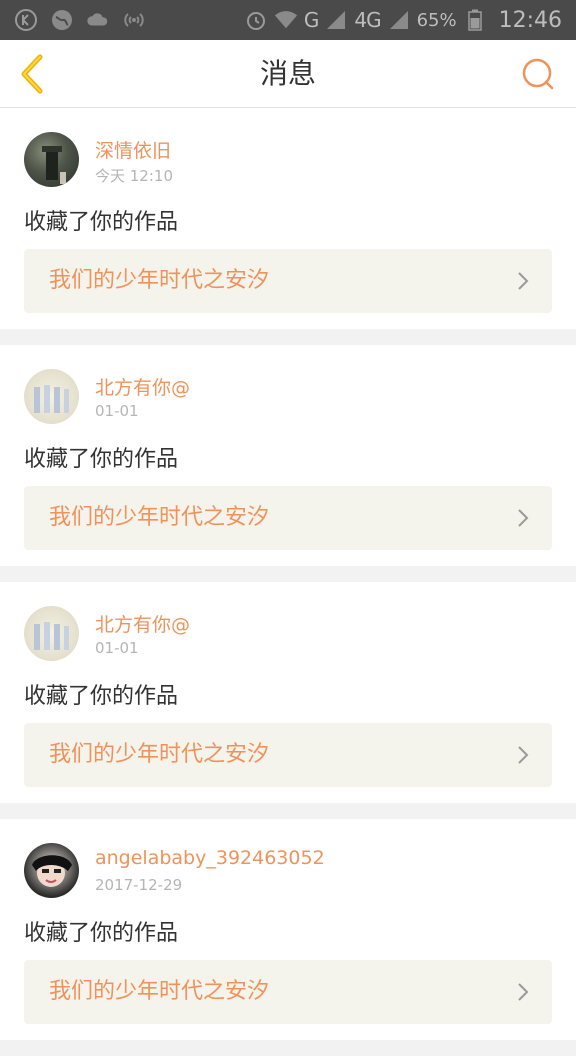 The image size is (576, 1056). What do you see at coordinates (530, 20) in the screenshot?
I see `clock: 12:46` at bounding box center [530, 20].